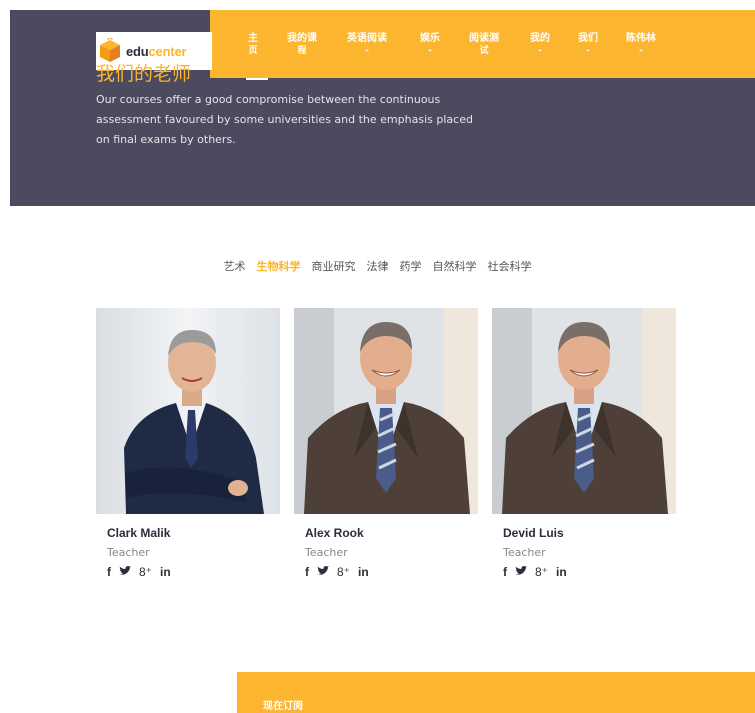 This screenshot has height=713, width=755. What do you see at coordinates (253, 45) in the screenshot?
I see `nav-item-home: 主页` at bounding box center [253, 45].